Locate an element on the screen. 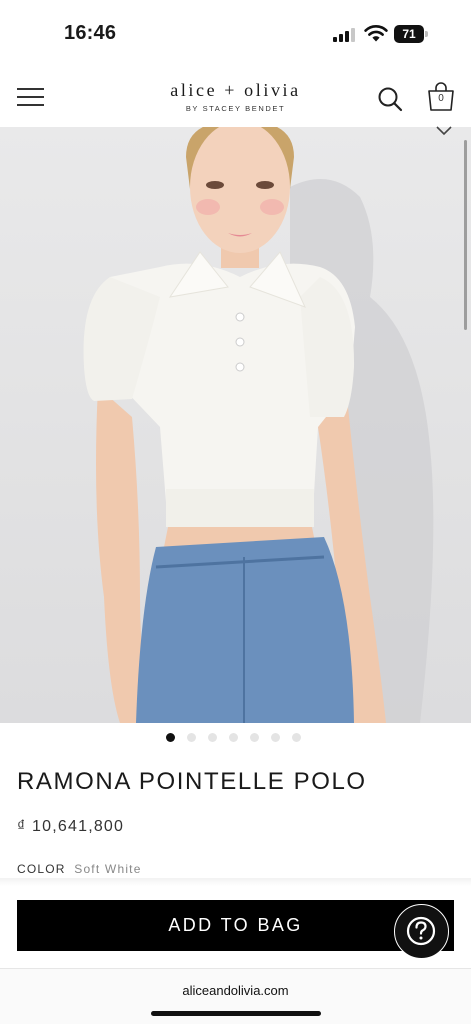  wifi-icon is located at coordinates (376, 33).